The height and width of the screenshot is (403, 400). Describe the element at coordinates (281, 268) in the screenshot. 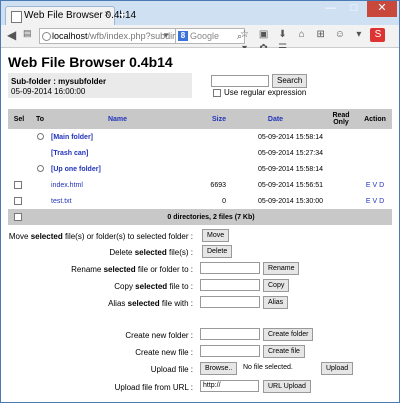

I see `rename-button: Rename` at that location.